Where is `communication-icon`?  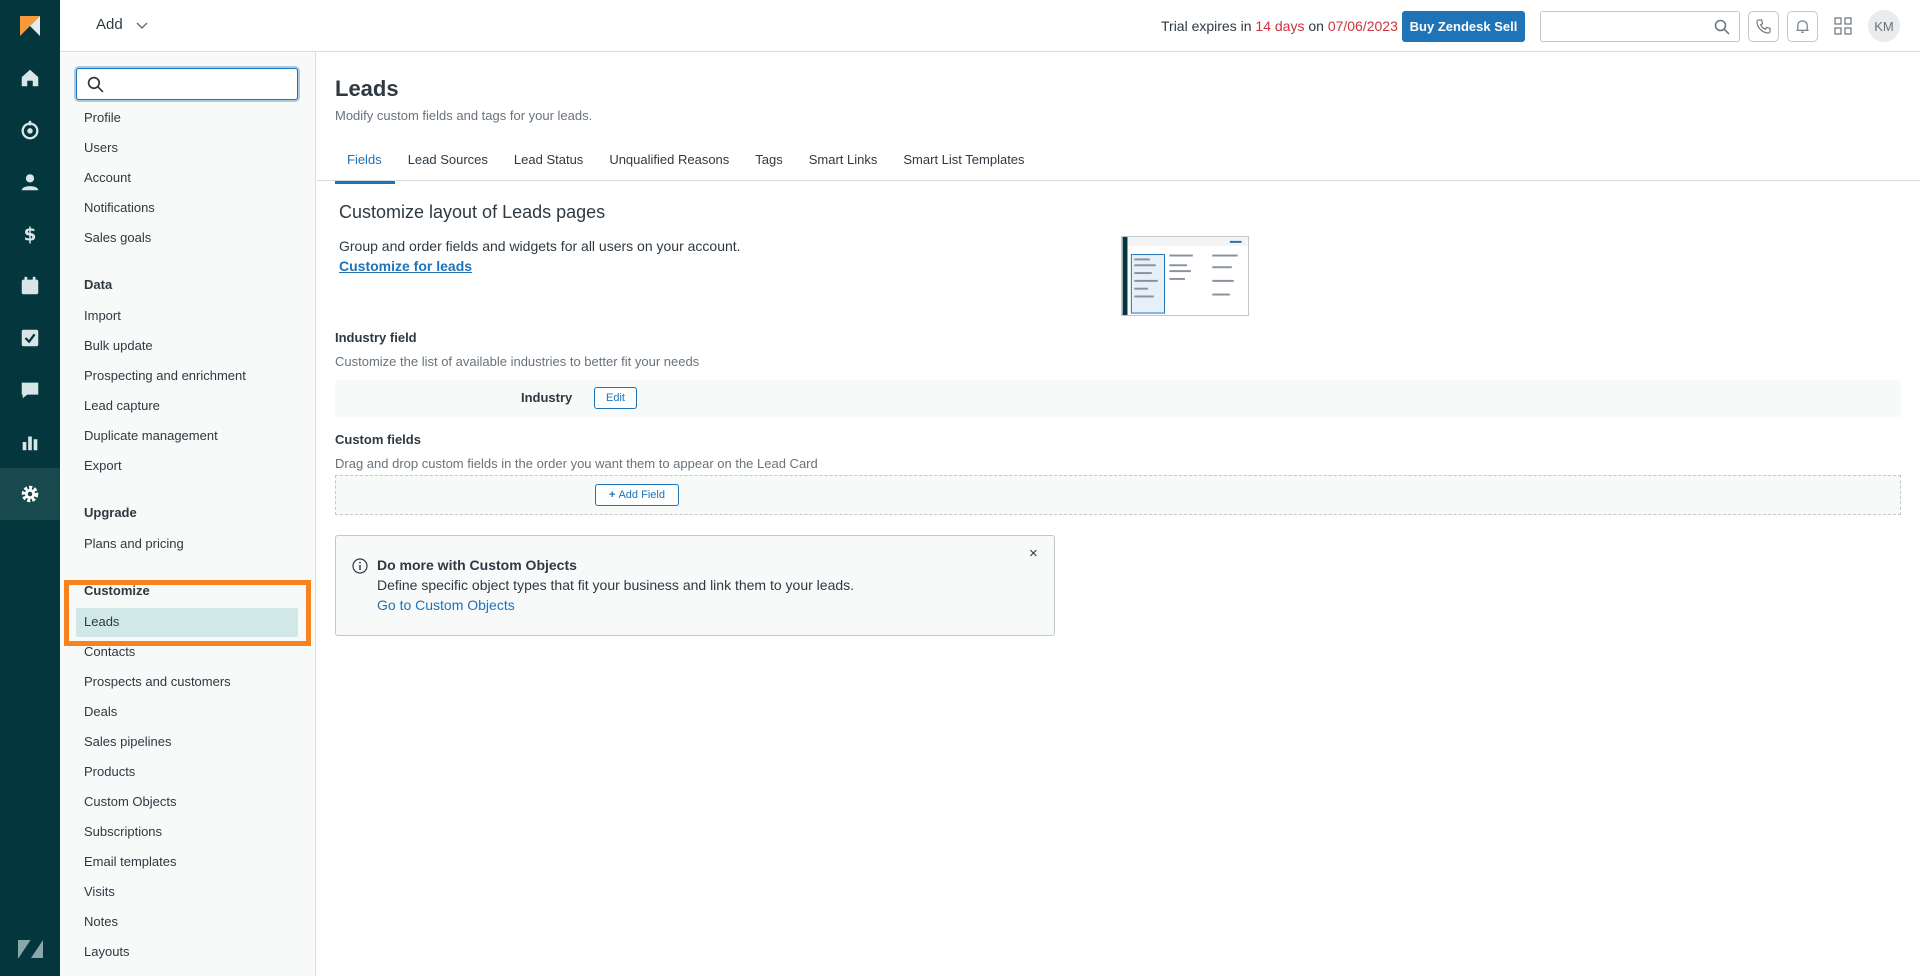
communication-icon is located at coordinates (30, 390).